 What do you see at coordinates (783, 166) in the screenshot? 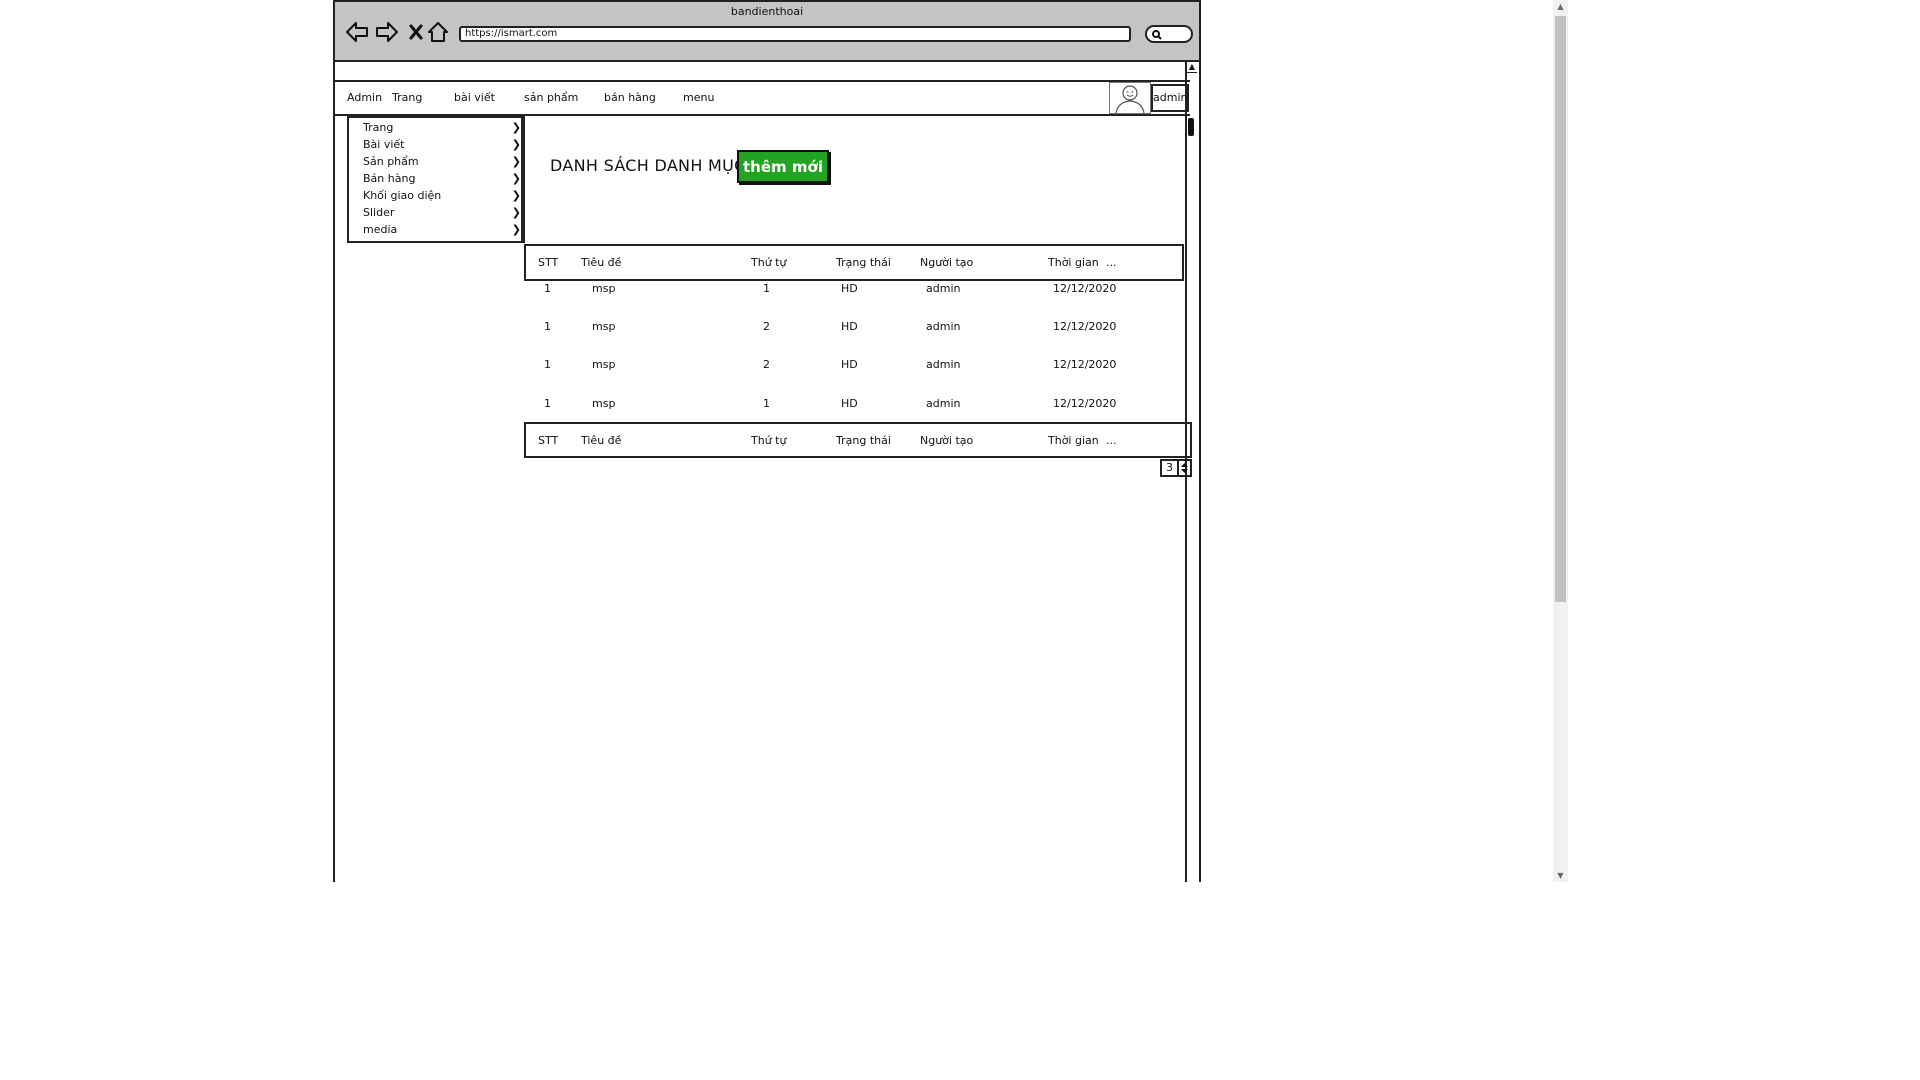
I see `add-new-button: thêm mới` at bounding box center [783, 166].